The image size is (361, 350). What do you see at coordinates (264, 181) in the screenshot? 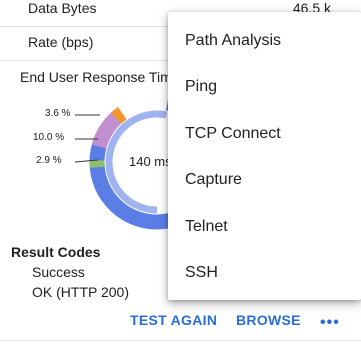
I see `menu-item-capture: Capture` at bounding box center [264, 181].